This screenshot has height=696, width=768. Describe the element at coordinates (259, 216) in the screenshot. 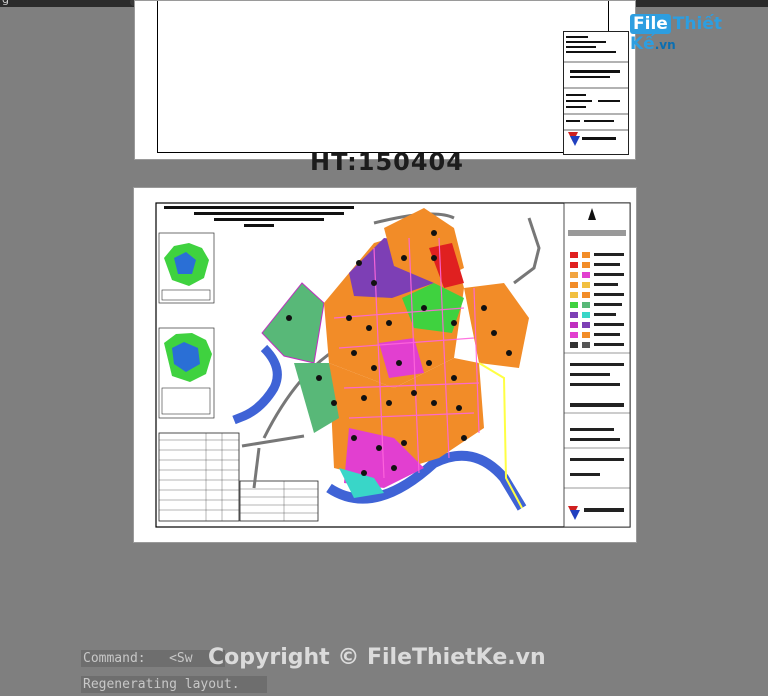

I see `plan-title-text` at that location.